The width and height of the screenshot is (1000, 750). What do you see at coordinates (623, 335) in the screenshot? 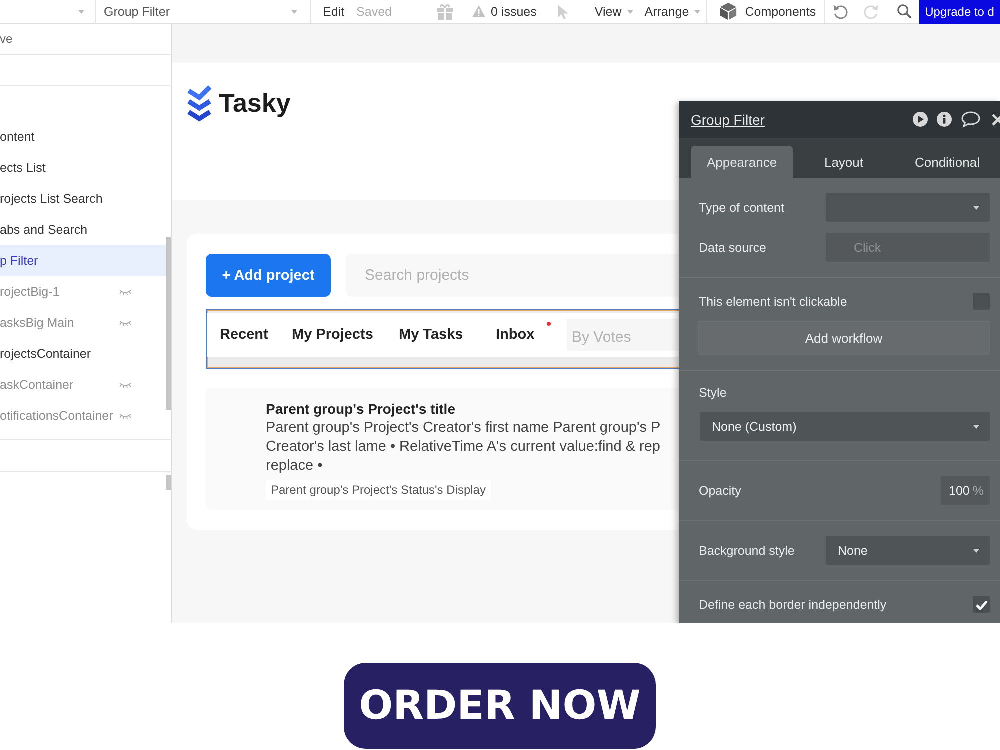
I see `sort-field: By Votes` at bounding box center [623, 335].